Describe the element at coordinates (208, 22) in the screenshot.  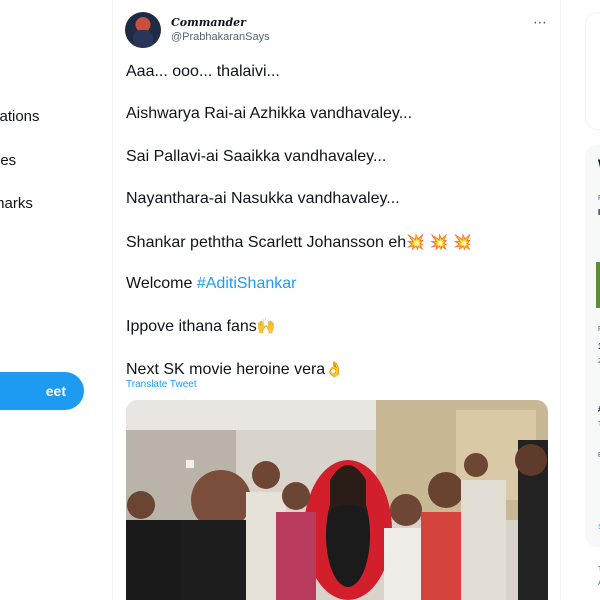
I see `author-name: Commander` at that location.